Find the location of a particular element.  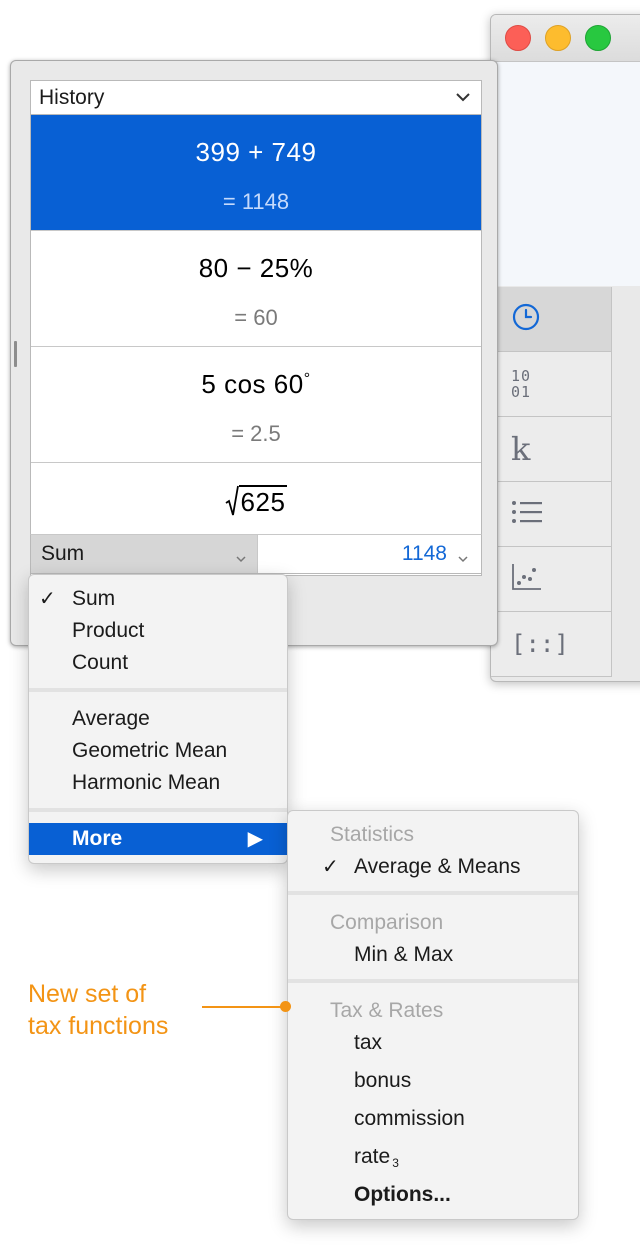

menu-item-harmonic-mean: Harmonic Mean is located at coordinates (158, 783).